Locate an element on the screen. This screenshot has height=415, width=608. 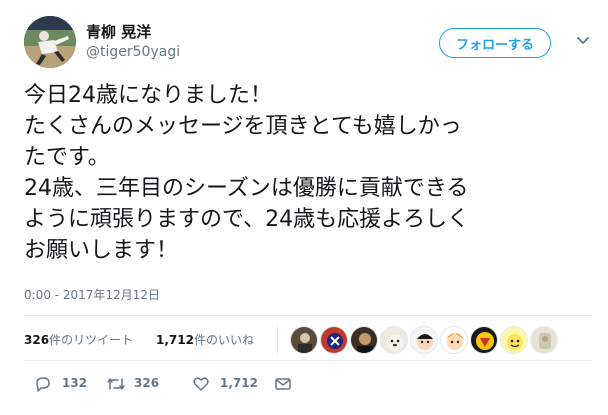
reply-count: 132 is located at coordinates (75, 383).